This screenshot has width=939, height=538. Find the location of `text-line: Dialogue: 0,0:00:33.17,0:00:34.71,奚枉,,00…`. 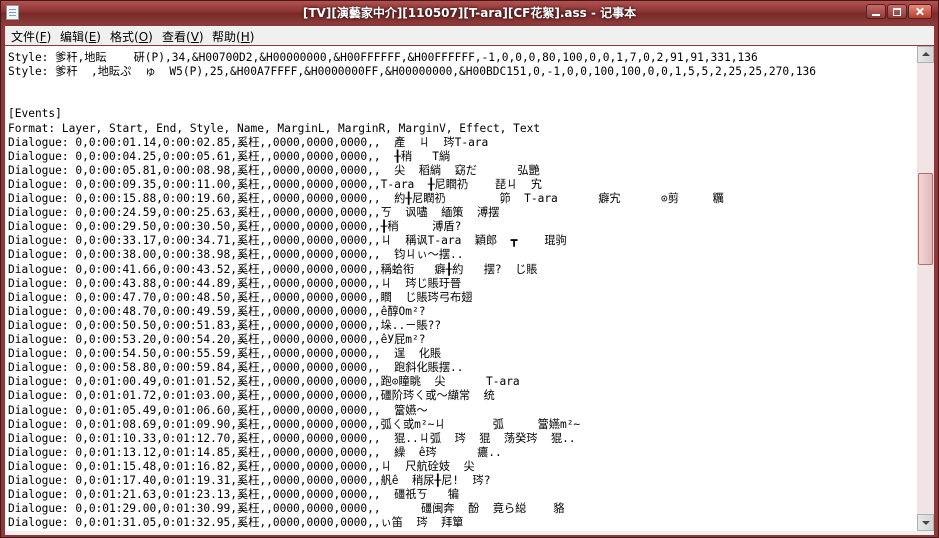

text-line: Dialogue: 0,0:00:33.17,0:00:34.71,奚枉,,00… is located at coordinates (287, 241).